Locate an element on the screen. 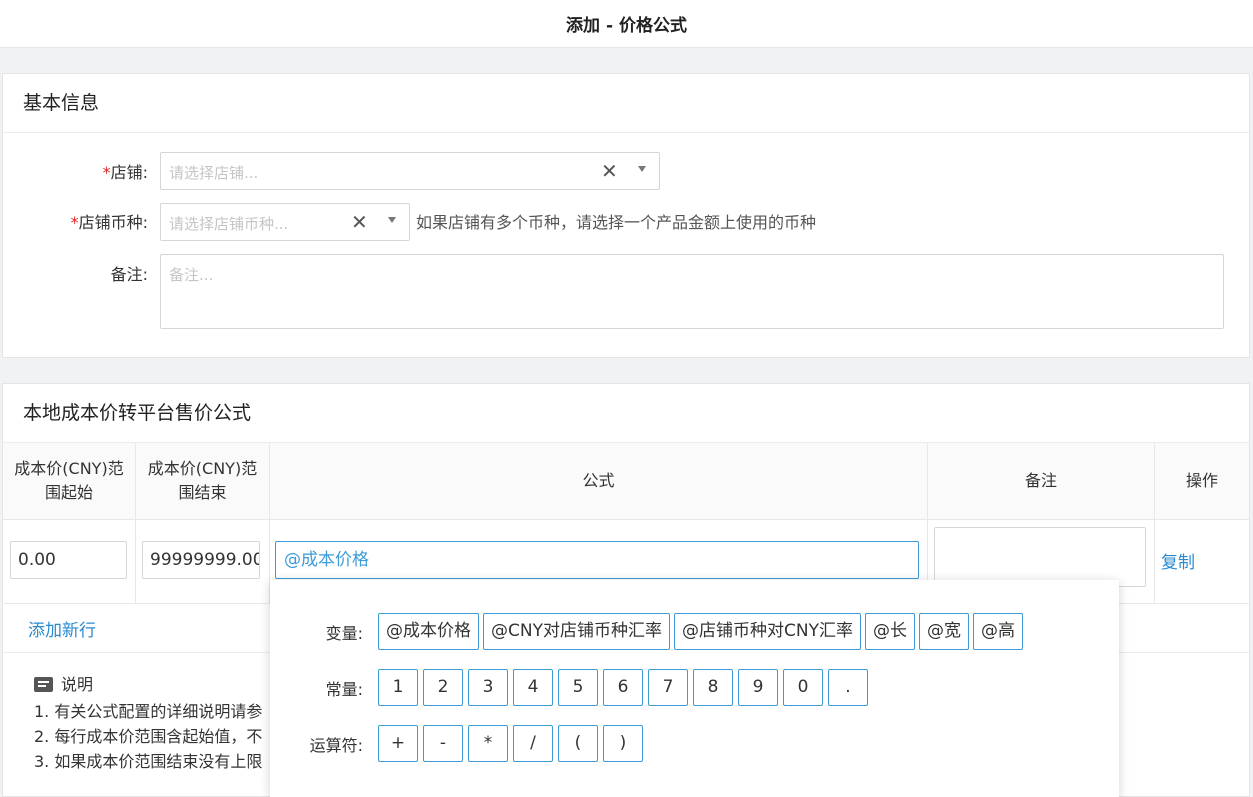  currency-select: 请选择店铺币种... ✕ is located at coordinates (285, 222).